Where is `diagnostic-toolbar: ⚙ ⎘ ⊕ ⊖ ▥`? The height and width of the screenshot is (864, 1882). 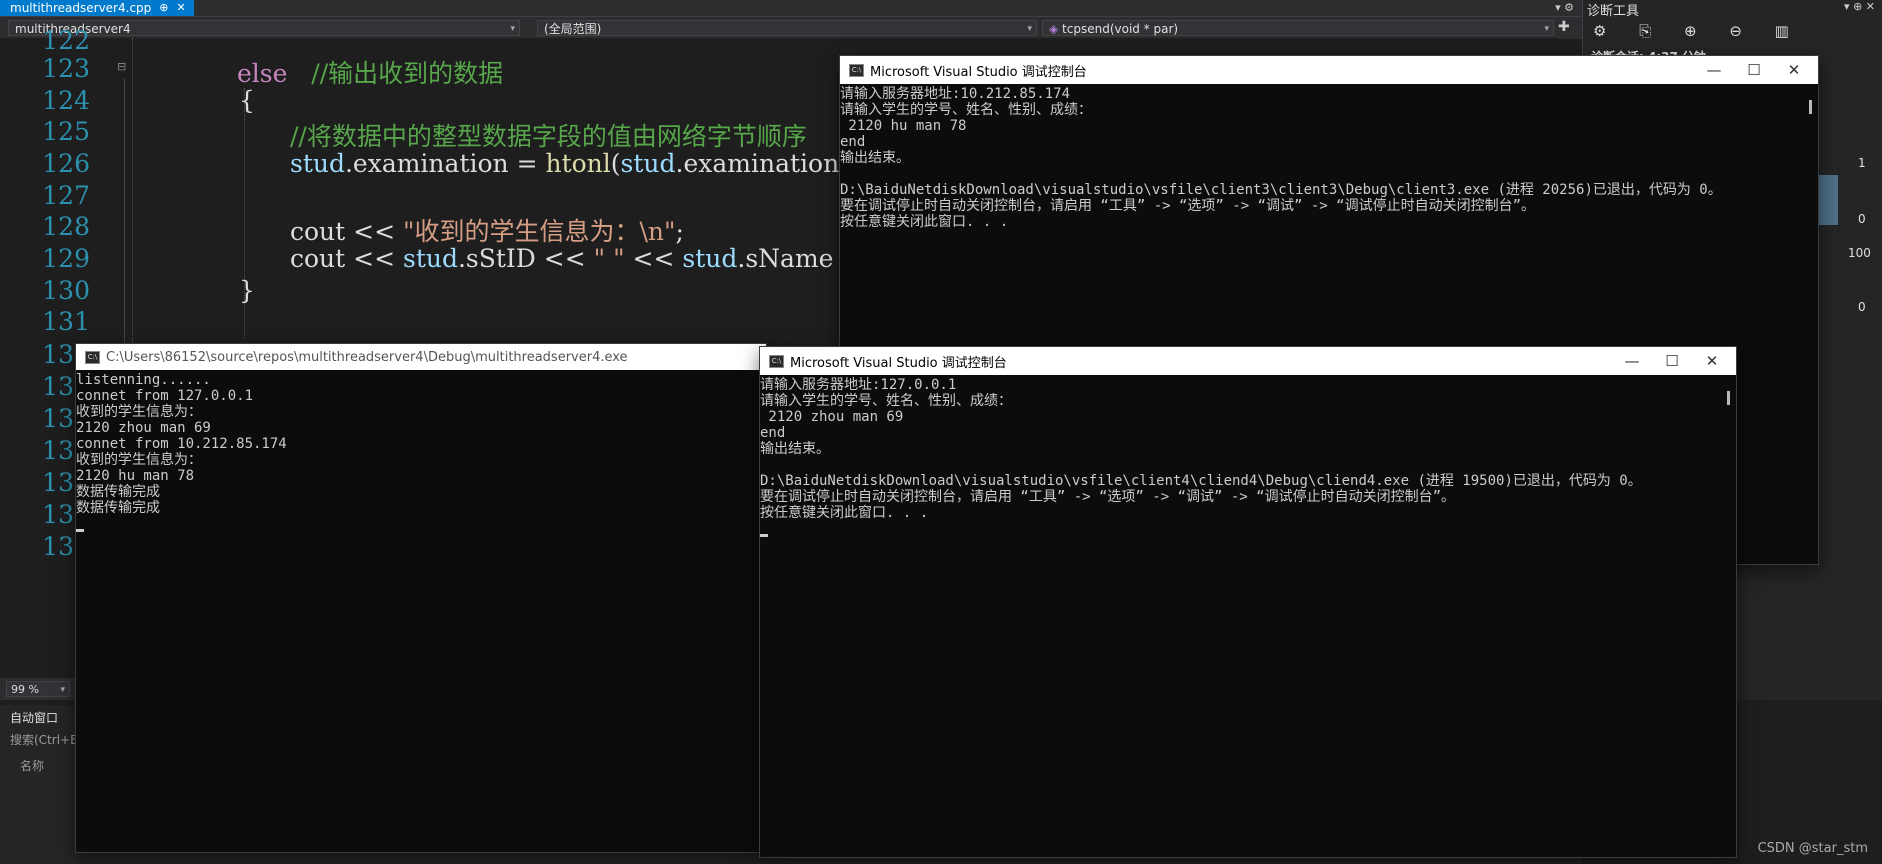 diagnostic-toolbar: ⚙ ⎘ ⊕ ⊖ ▥ is located at coordinates (1698, 31).